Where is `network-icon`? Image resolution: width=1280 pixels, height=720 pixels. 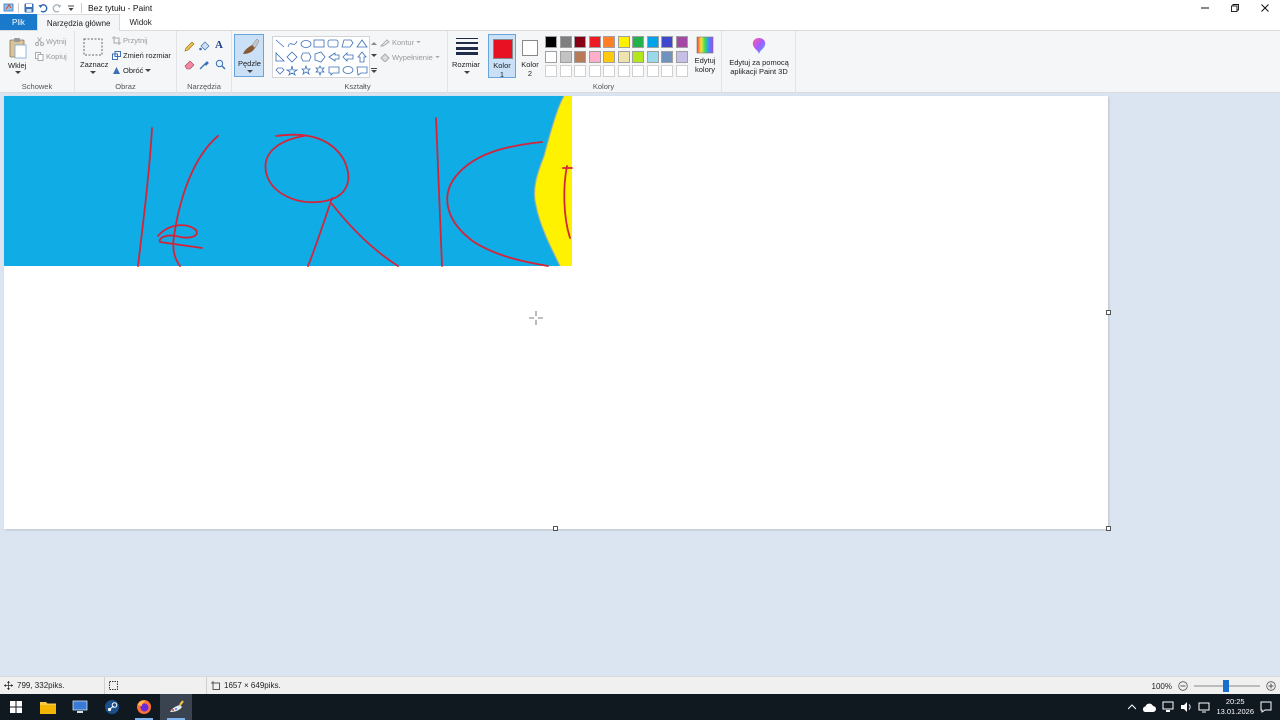
network-icon is located at coordinates (1168, 707).